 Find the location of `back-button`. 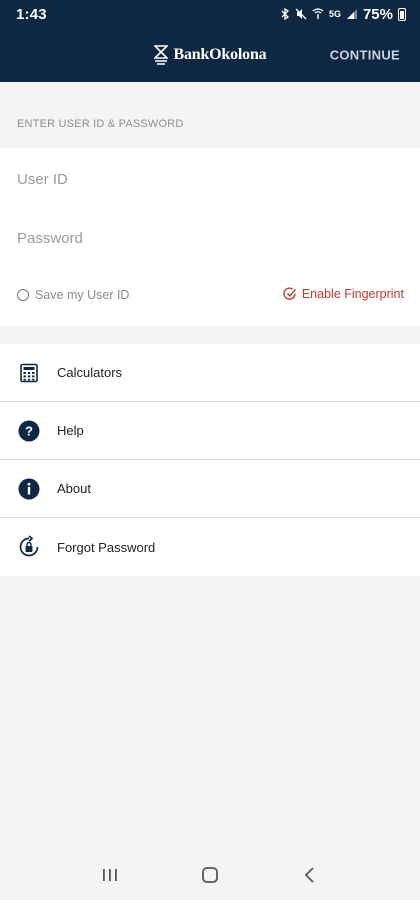

back-button is located at coordinates (310, 875).